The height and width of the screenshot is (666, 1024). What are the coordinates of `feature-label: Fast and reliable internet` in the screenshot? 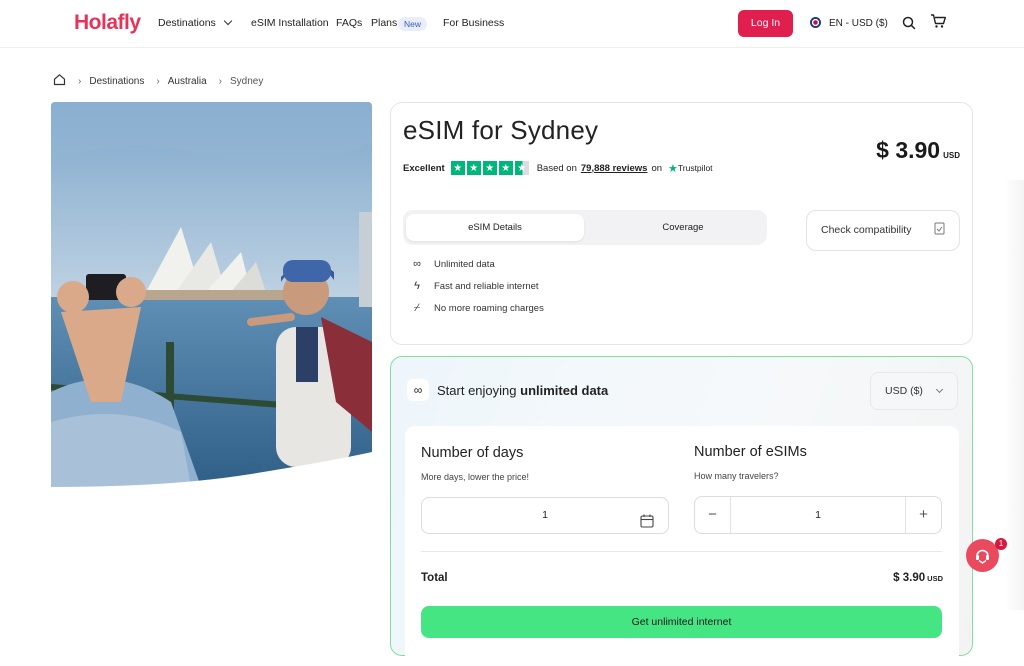 It's located at (486, 286).